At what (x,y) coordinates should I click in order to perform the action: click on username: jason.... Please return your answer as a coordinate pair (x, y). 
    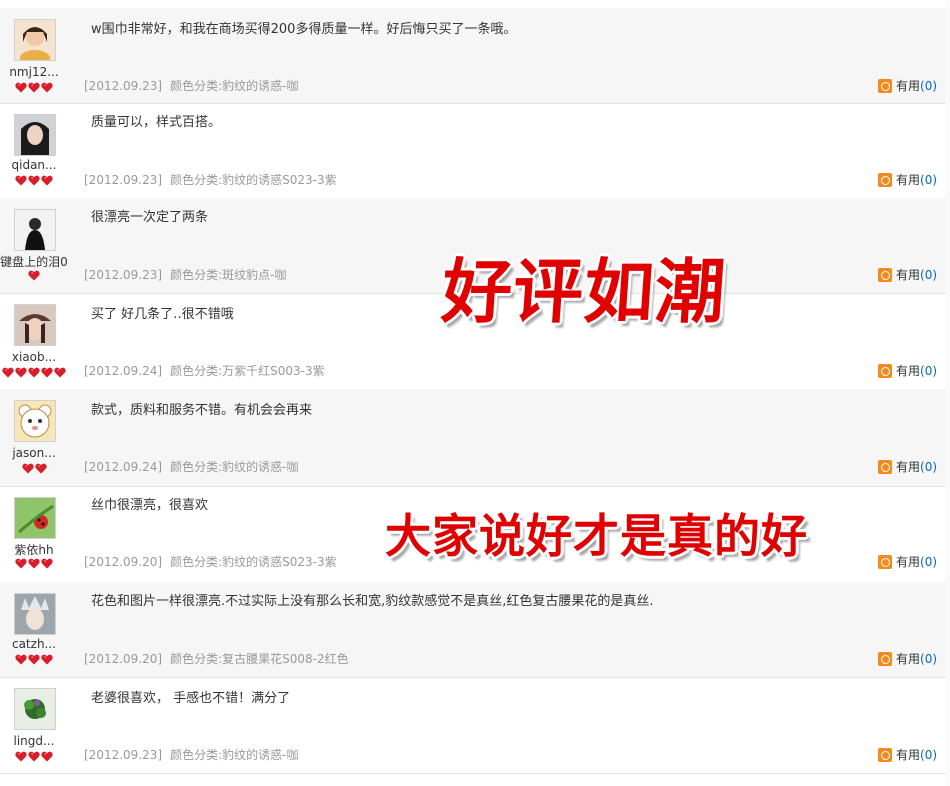
    Looking at the image, I should click on (34, 453).